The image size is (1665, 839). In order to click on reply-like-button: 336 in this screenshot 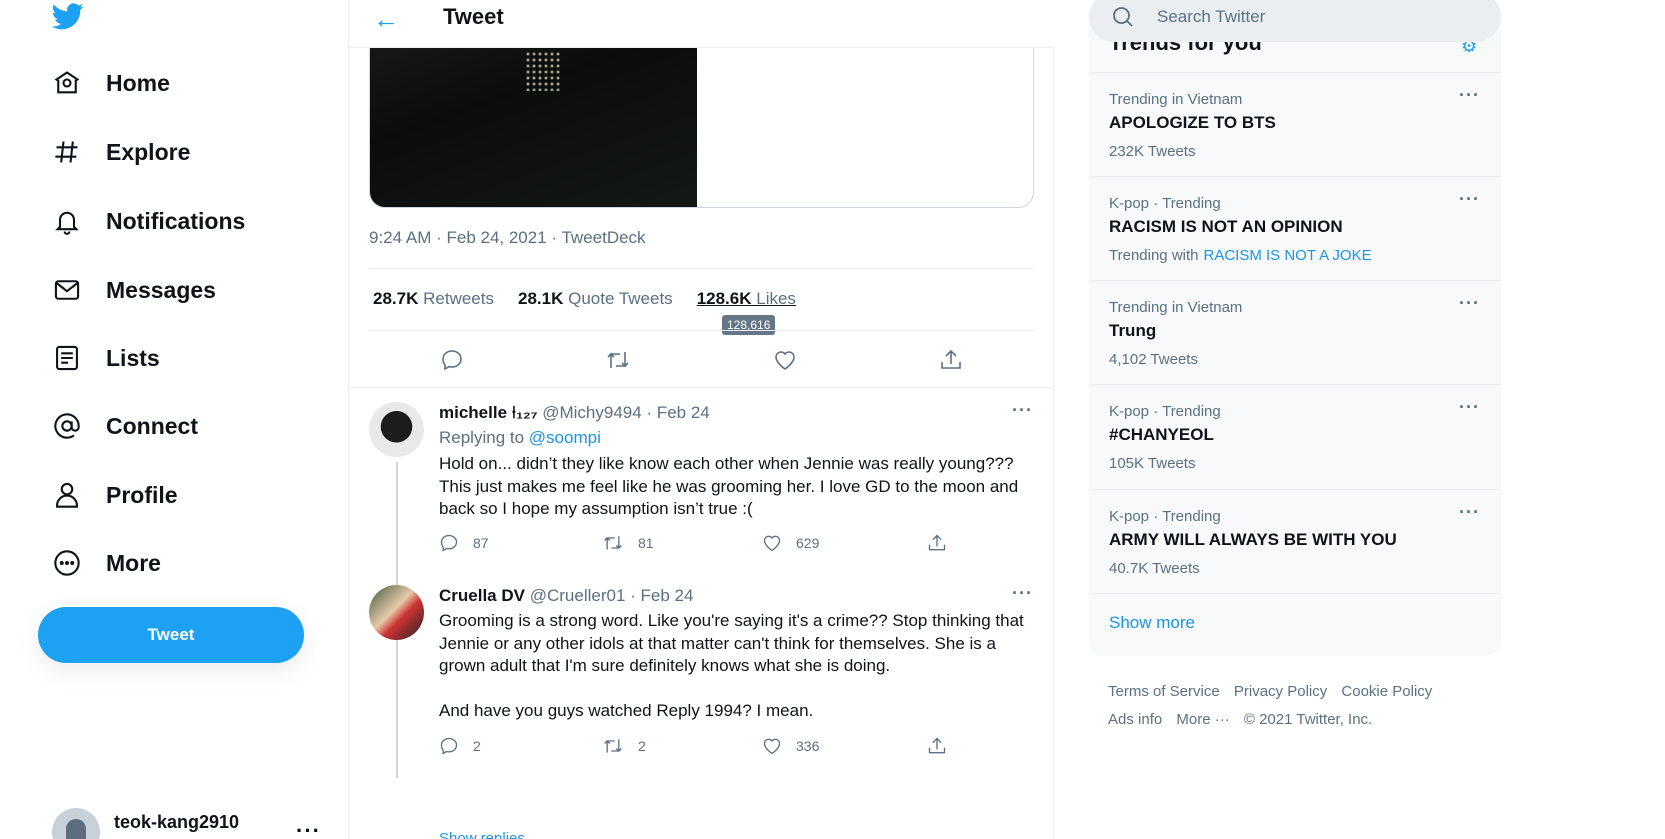, I will do `click(844, 746)`.